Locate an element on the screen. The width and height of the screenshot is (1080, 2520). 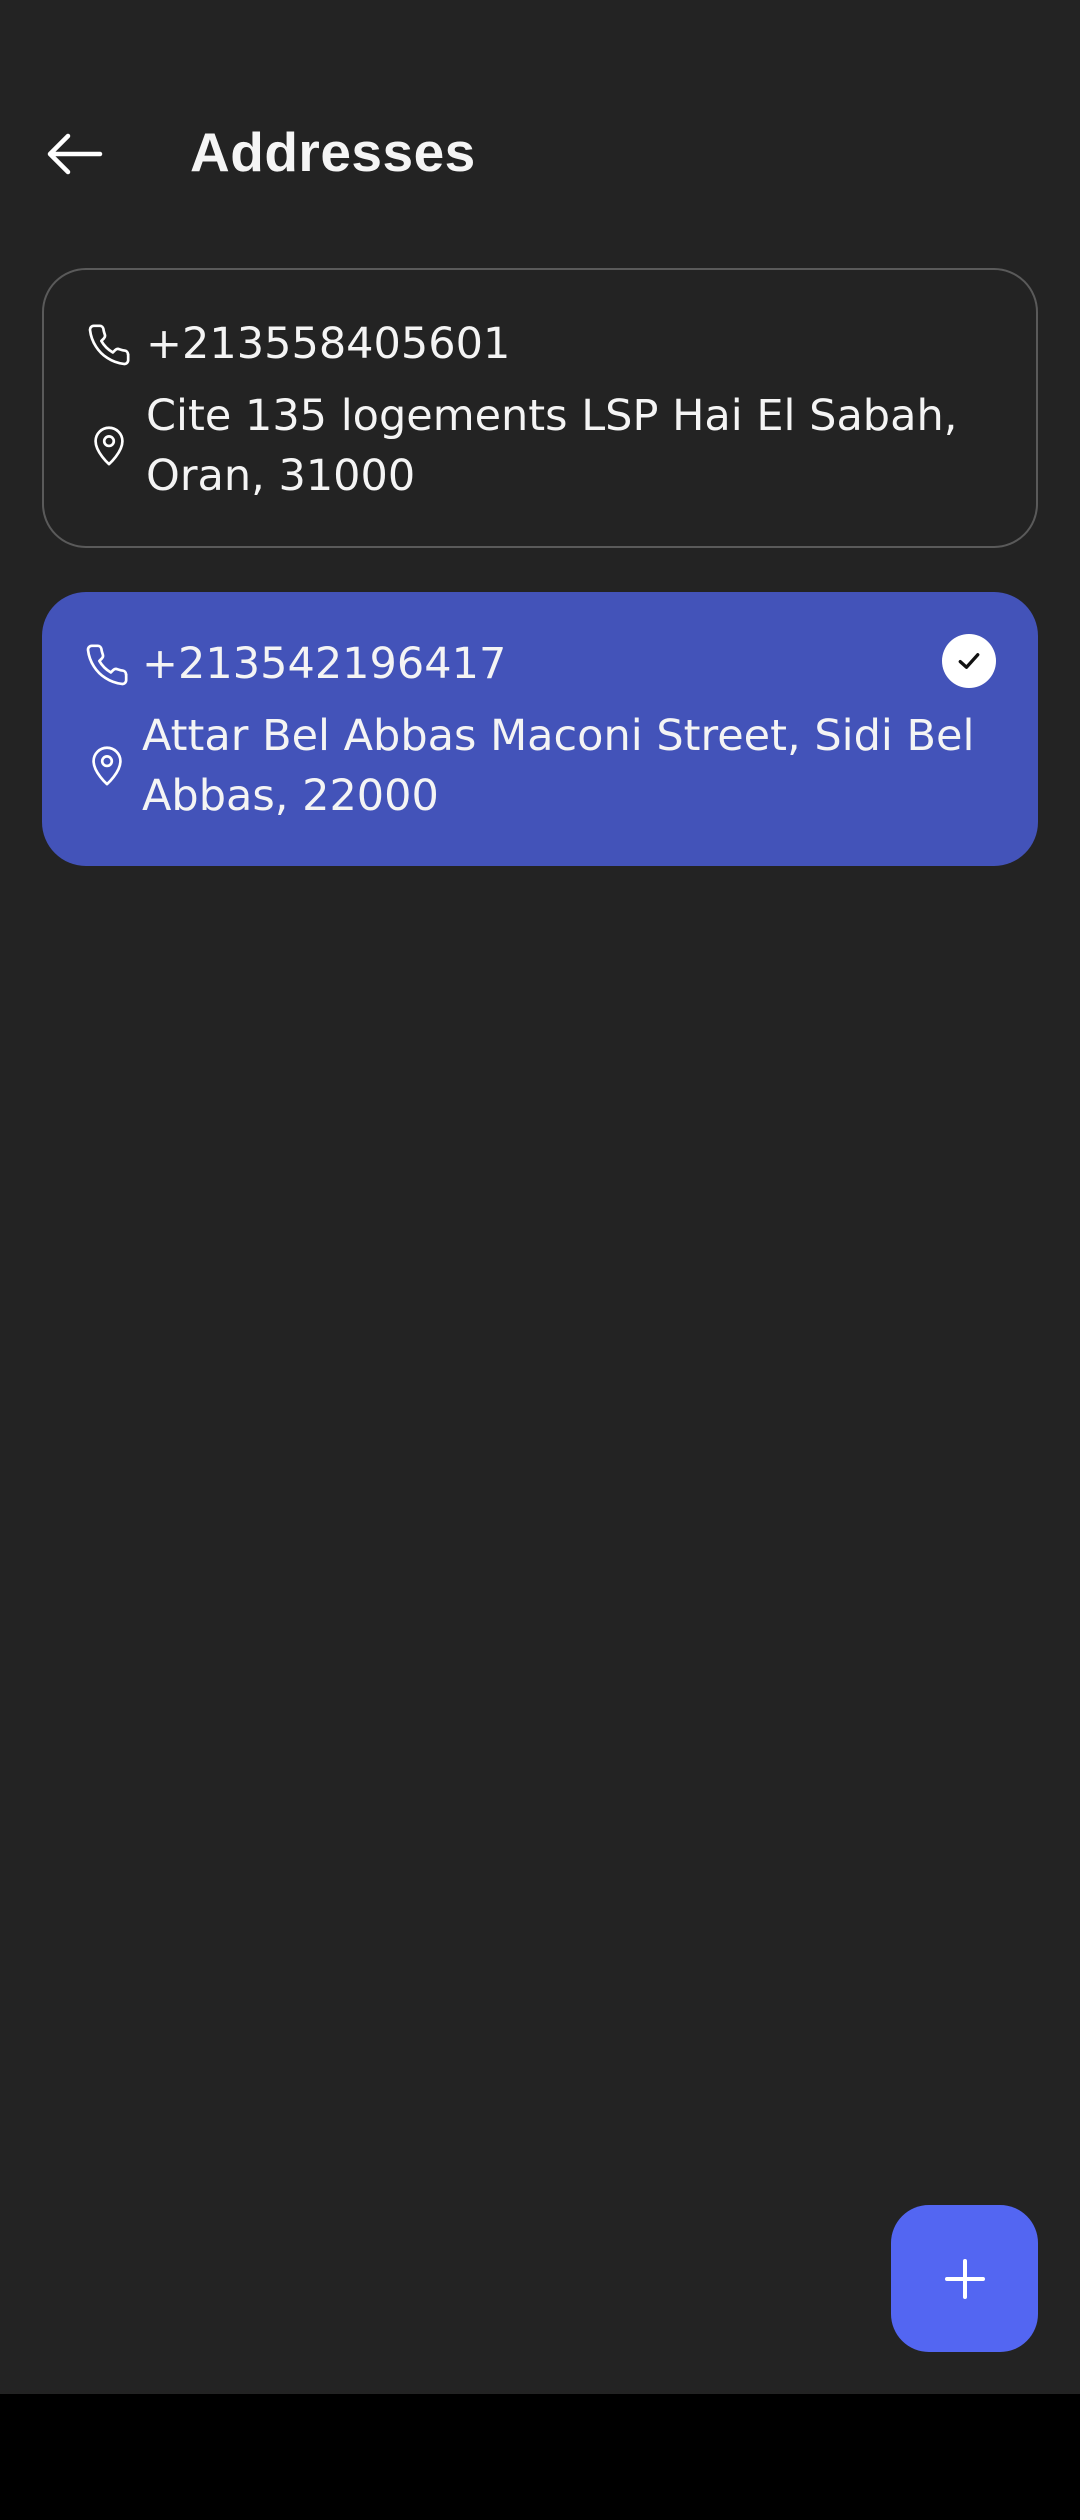
add-address-button is located at coordinates (964, 2278).